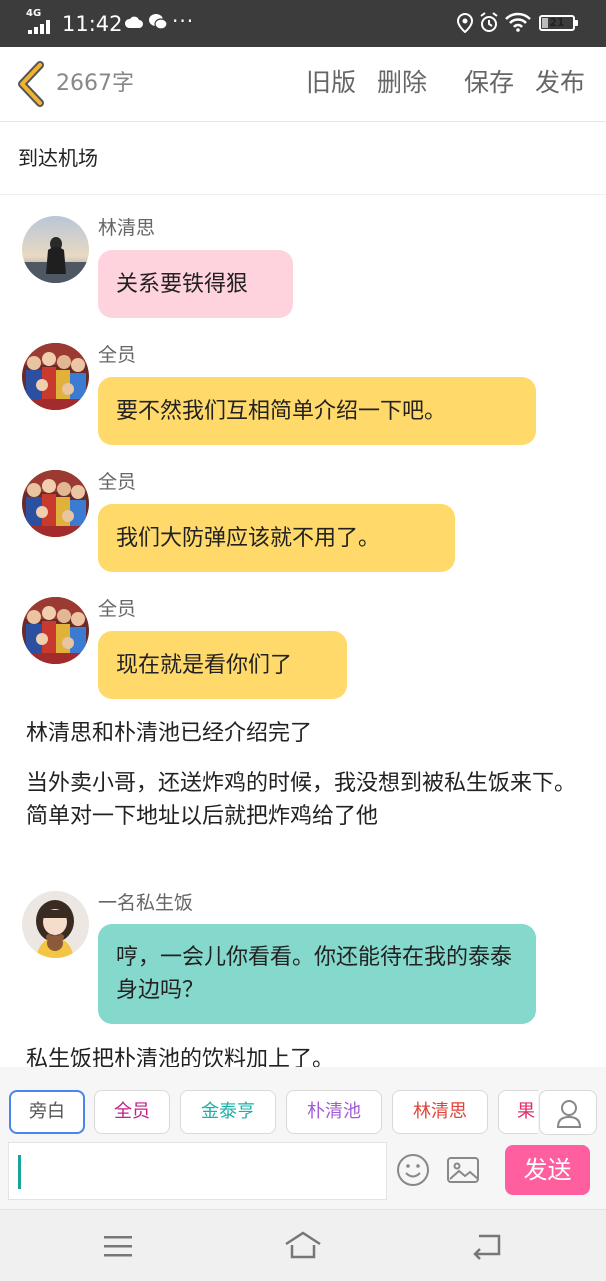  What do you see at coordinates (463, 1170) in the screenshot?
I see `image-icon` at bounding box center [463, 1170].